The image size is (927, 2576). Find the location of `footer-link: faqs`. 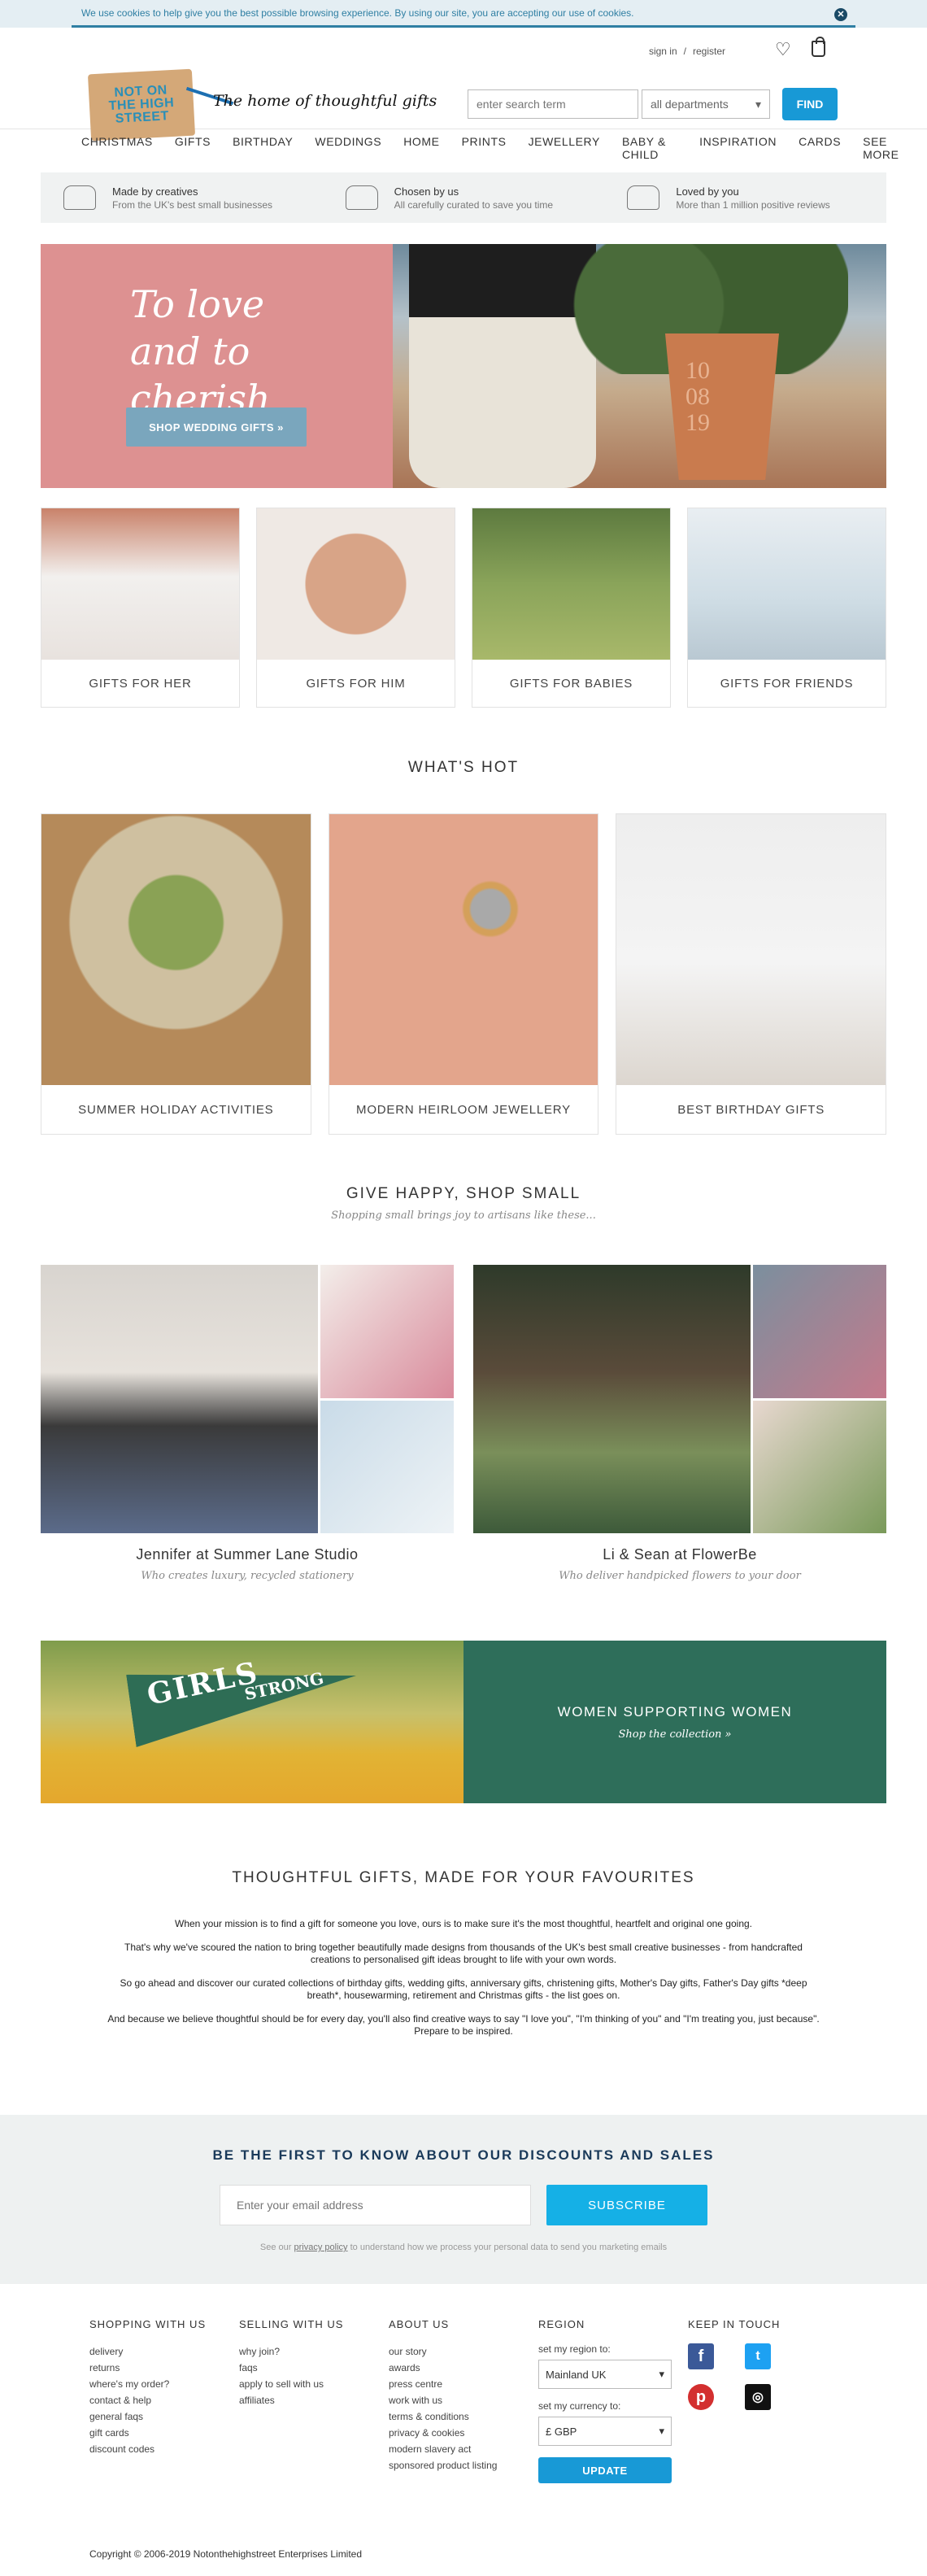

footer-link: faqs is located at coordinates (314, 2368).